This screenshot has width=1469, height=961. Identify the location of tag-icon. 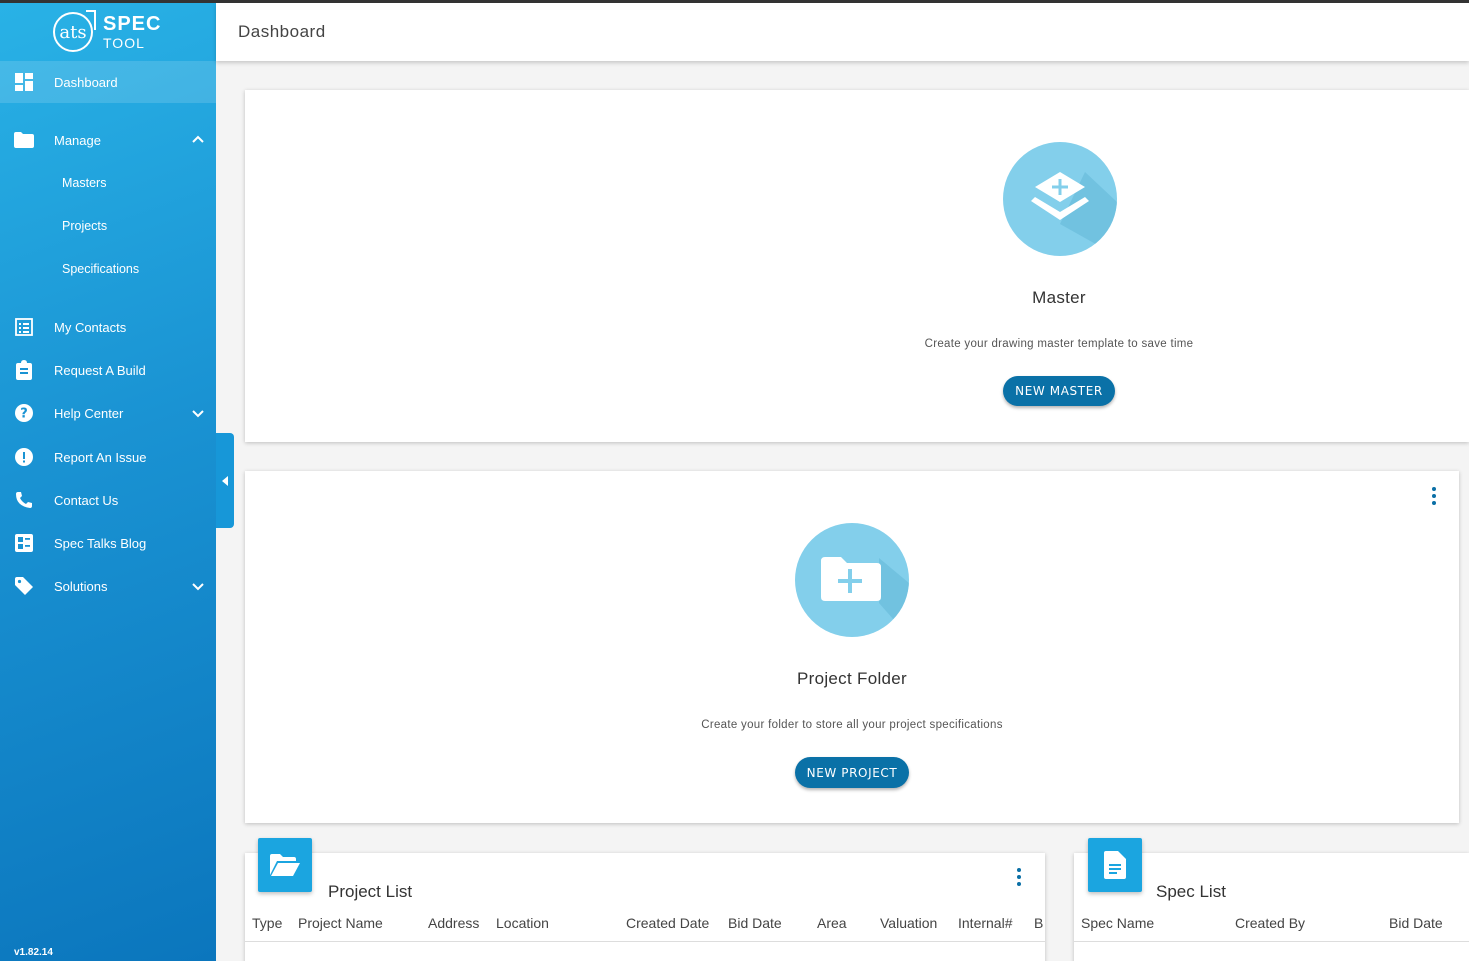
(24, 586).